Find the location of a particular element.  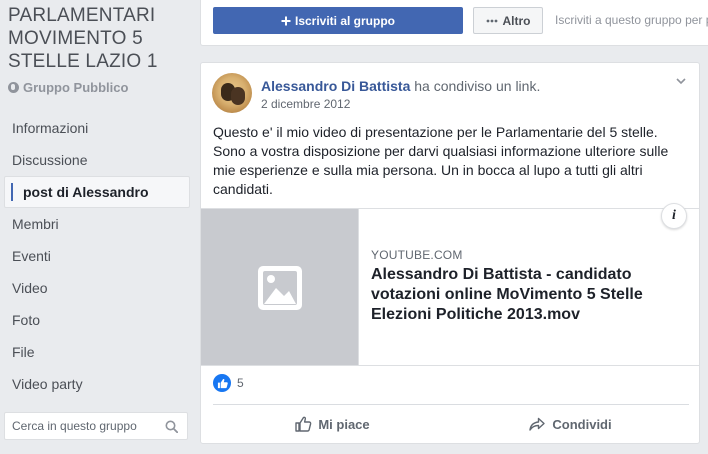

action-divider is located at coordinates (451, 404).